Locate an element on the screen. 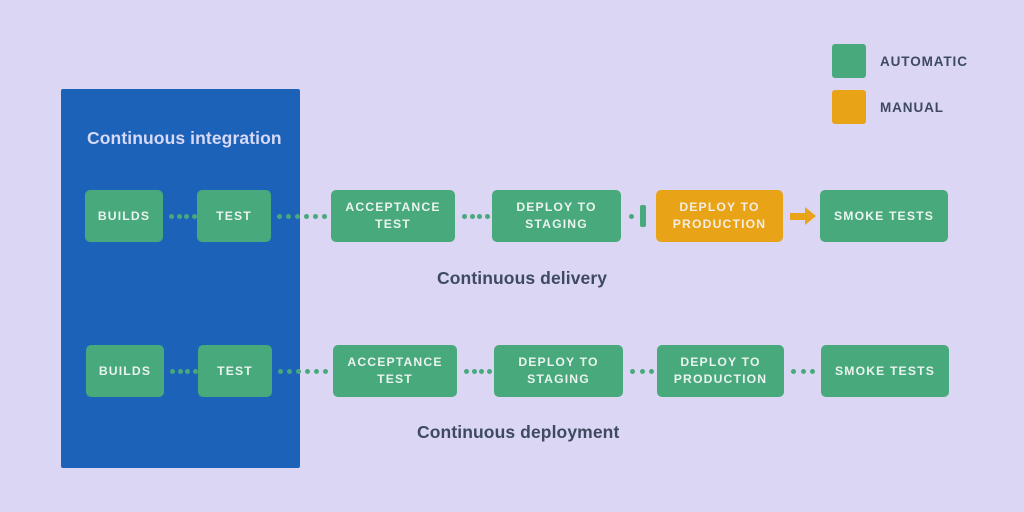  connector-test-to-acceptance-delivery is located at coordinates (302, 216).